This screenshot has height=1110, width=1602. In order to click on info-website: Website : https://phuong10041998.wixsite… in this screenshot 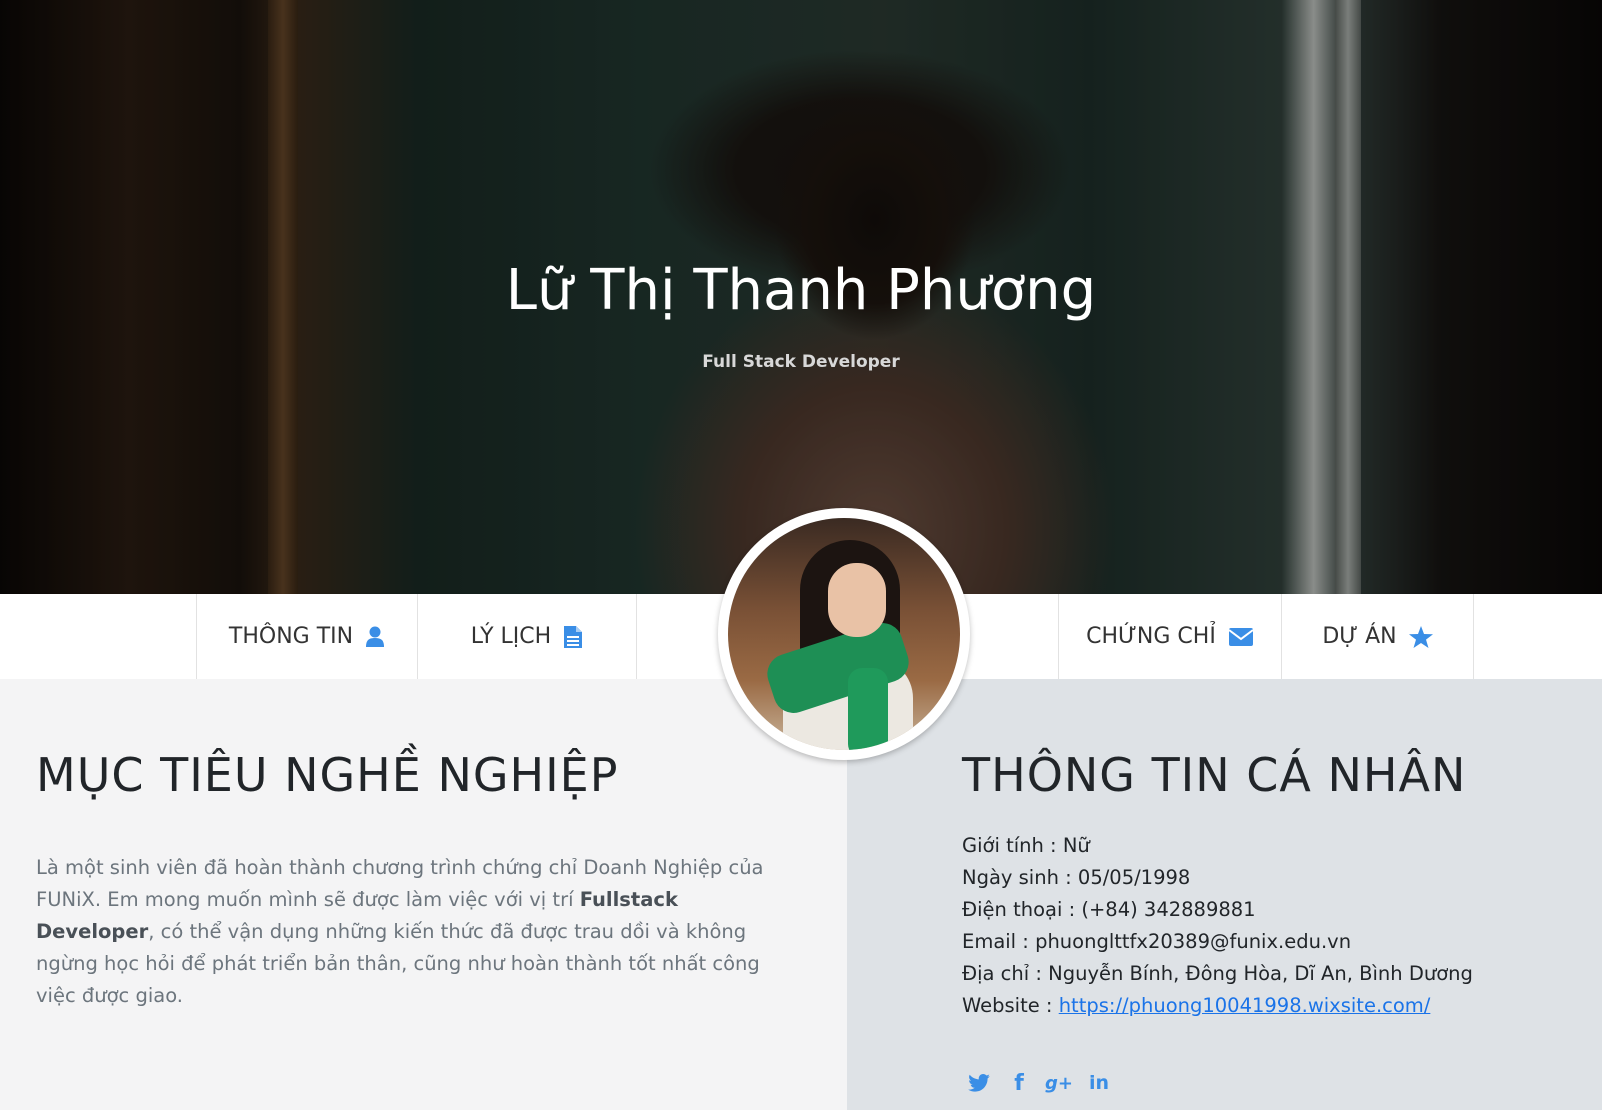, I will do `click(1196, 1005)`.